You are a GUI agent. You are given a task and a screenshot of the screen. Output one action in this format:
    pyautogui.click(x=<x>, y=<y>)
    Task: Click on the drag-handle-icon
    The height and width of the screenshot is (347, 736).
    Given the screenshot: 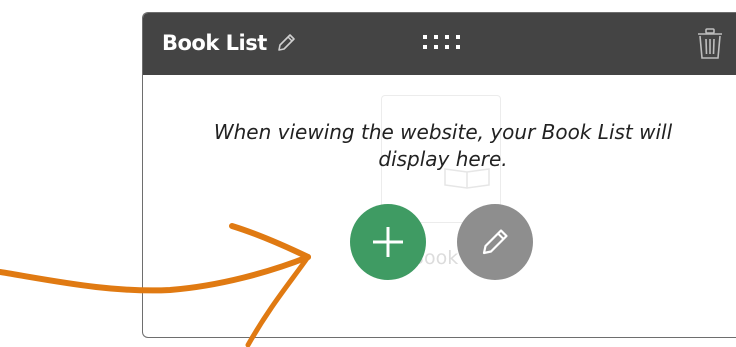 What is the action you would take?
    pyautogui.click(x=444, y=43)
    